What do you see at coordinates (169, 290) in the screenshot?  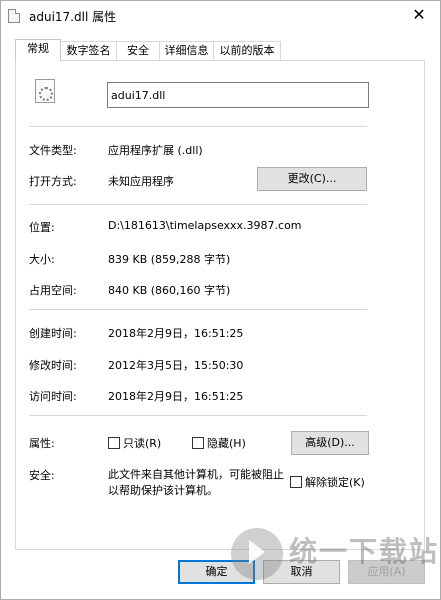 I see `size-on-disk-value: 840 KB (860,160 字节)` at bounding box center [169, 290].